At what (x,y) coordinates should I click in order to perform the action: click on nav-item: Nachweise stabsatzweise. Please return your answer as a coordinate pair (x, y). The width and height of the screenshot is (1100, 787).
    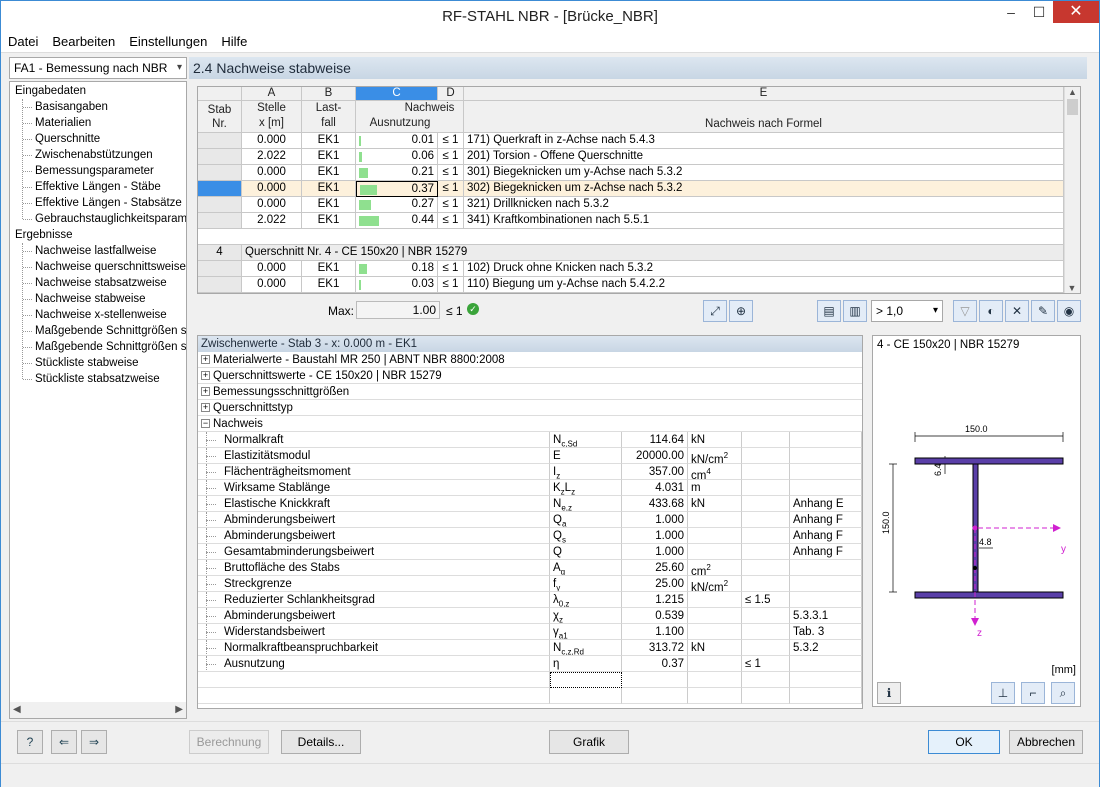
    Looking at the image, I should click on (95, 283).